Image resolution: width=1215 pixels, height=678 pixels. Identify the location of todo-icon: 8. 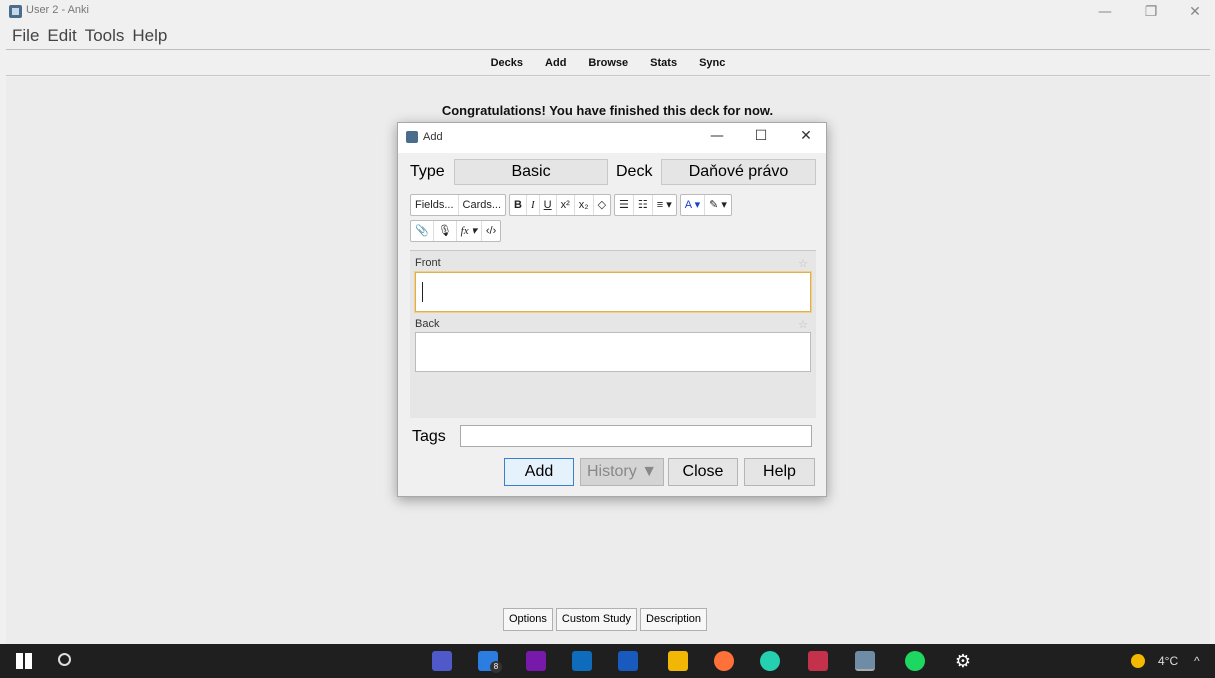
(490, 662).